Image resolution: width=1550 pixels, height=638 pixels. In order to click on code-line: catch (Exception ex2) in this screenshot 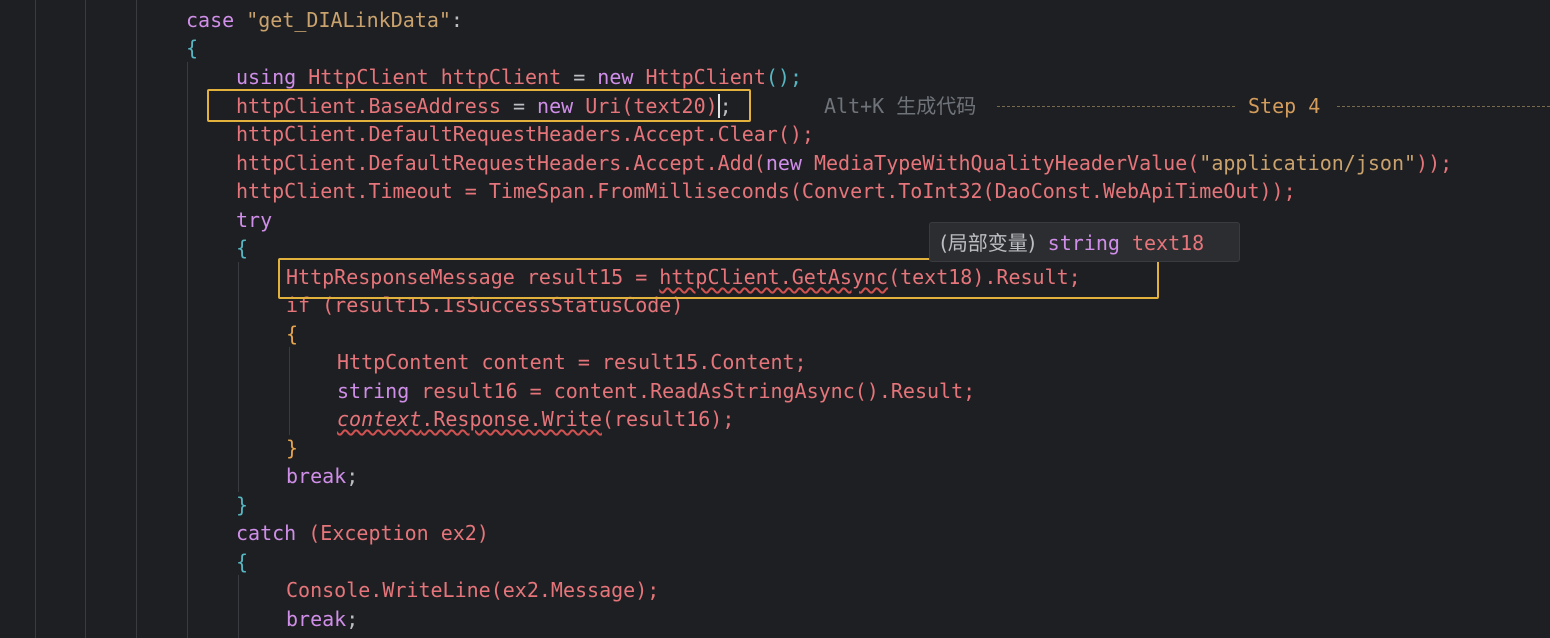, I will do `click(362, 533)`.